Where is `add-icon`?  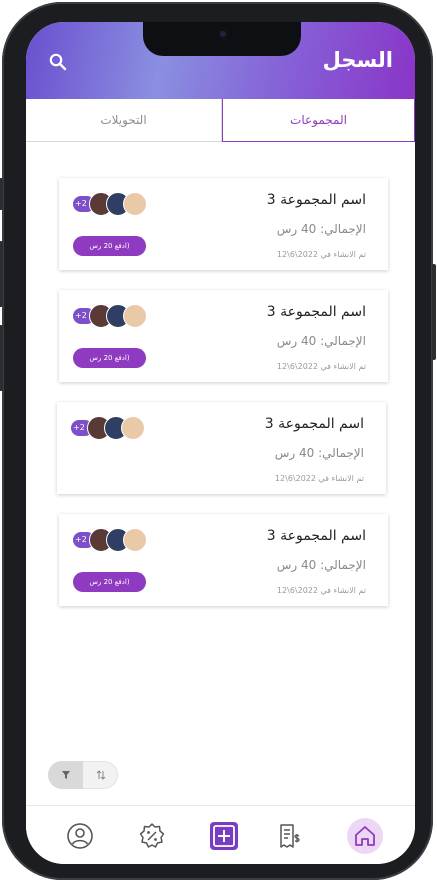 add-icon is located at coordinates (224, 836).